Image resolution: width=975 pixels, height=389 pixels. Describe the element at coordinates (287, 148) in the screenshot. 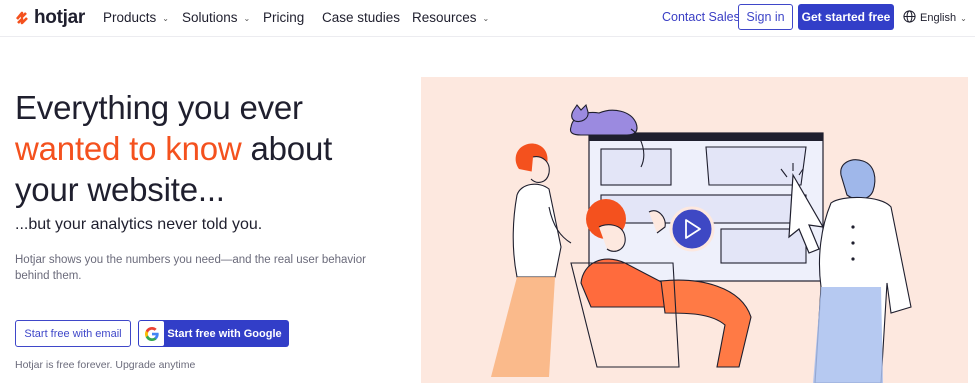

I see `headline-after-highlight: about` at that location.